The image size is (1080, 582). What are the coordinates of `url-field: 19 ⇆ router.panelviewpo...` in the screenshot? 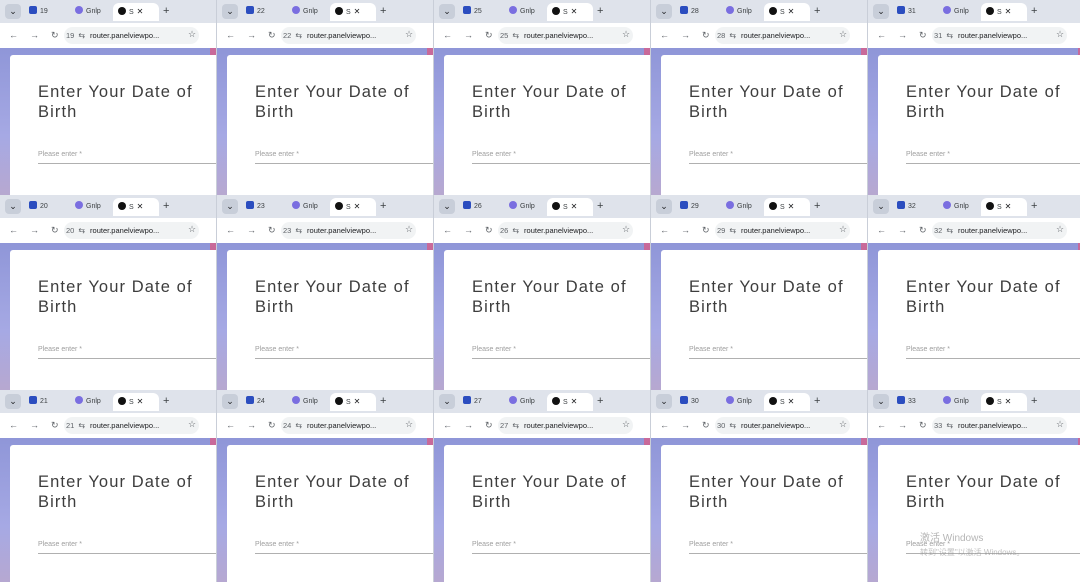 It's located at (131, 35).